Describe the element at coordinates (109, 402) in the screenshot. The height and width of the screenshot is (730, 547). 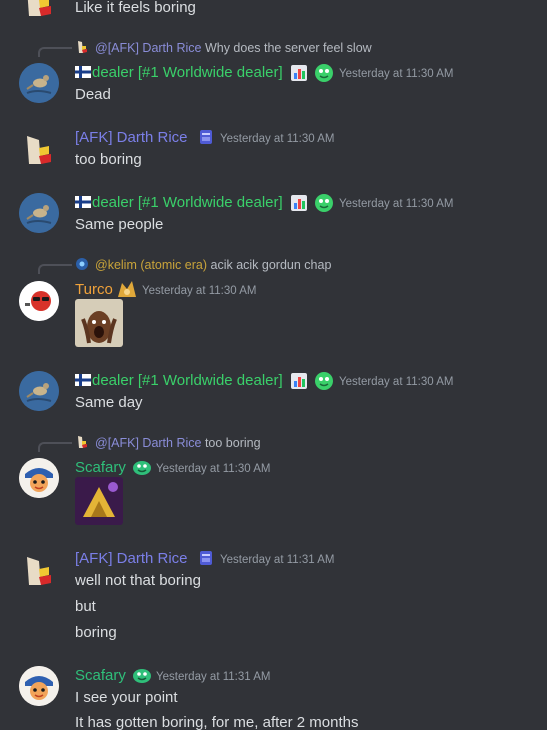
I see `message-text: Same day` at that location.